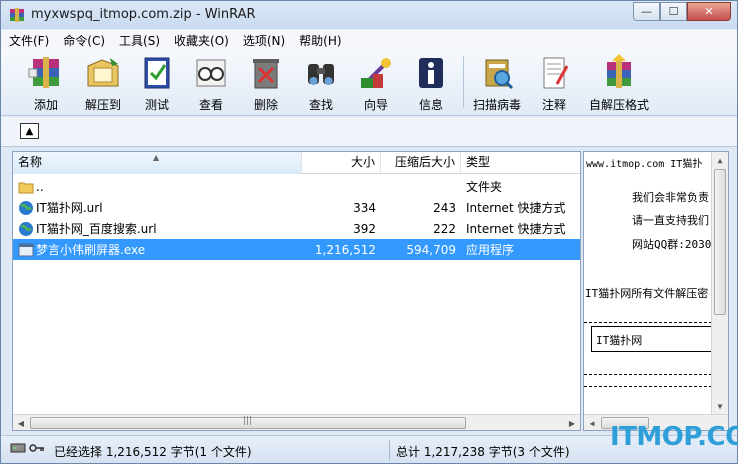  I want to click on comment-line: 网站QQ群:2030, so click(672, 244).